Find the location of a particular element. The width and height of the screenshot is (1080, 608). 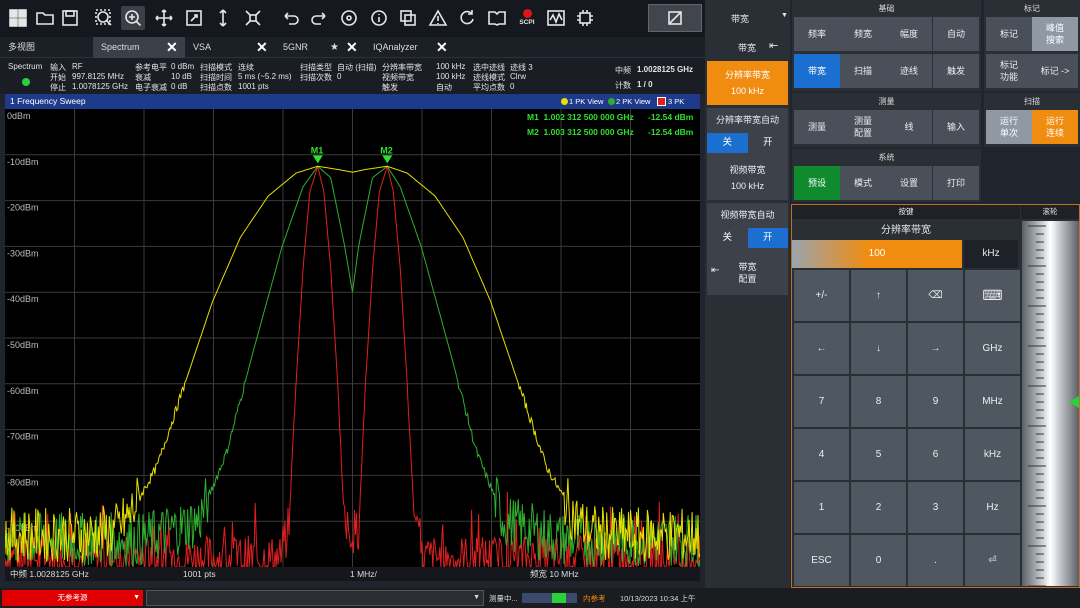

zoom-area-icon is located at coordinates (104, 18).